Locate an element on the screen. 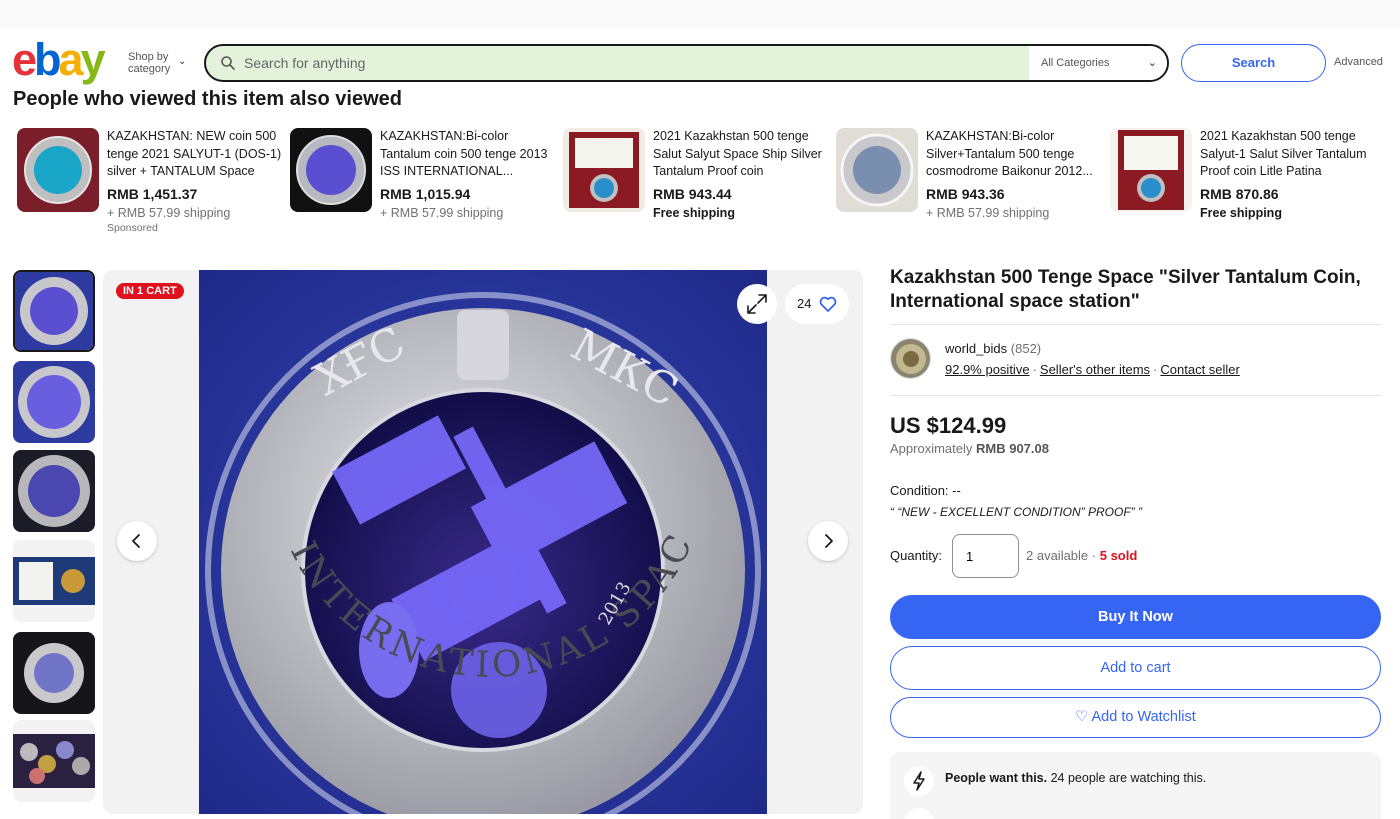  seller-name-line: world_bids (852) is located at coordinates (993, 348).